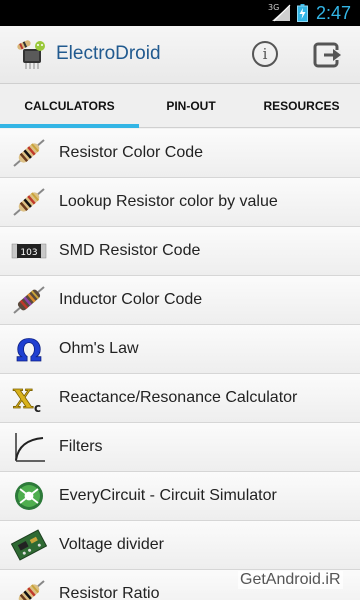 The width and height of the screenshot is (360, 600). Describe the element at coordinates (180, 349) in the screenshot. I see `list-item-ohms-law: Ω Ohm's Law` at that location.